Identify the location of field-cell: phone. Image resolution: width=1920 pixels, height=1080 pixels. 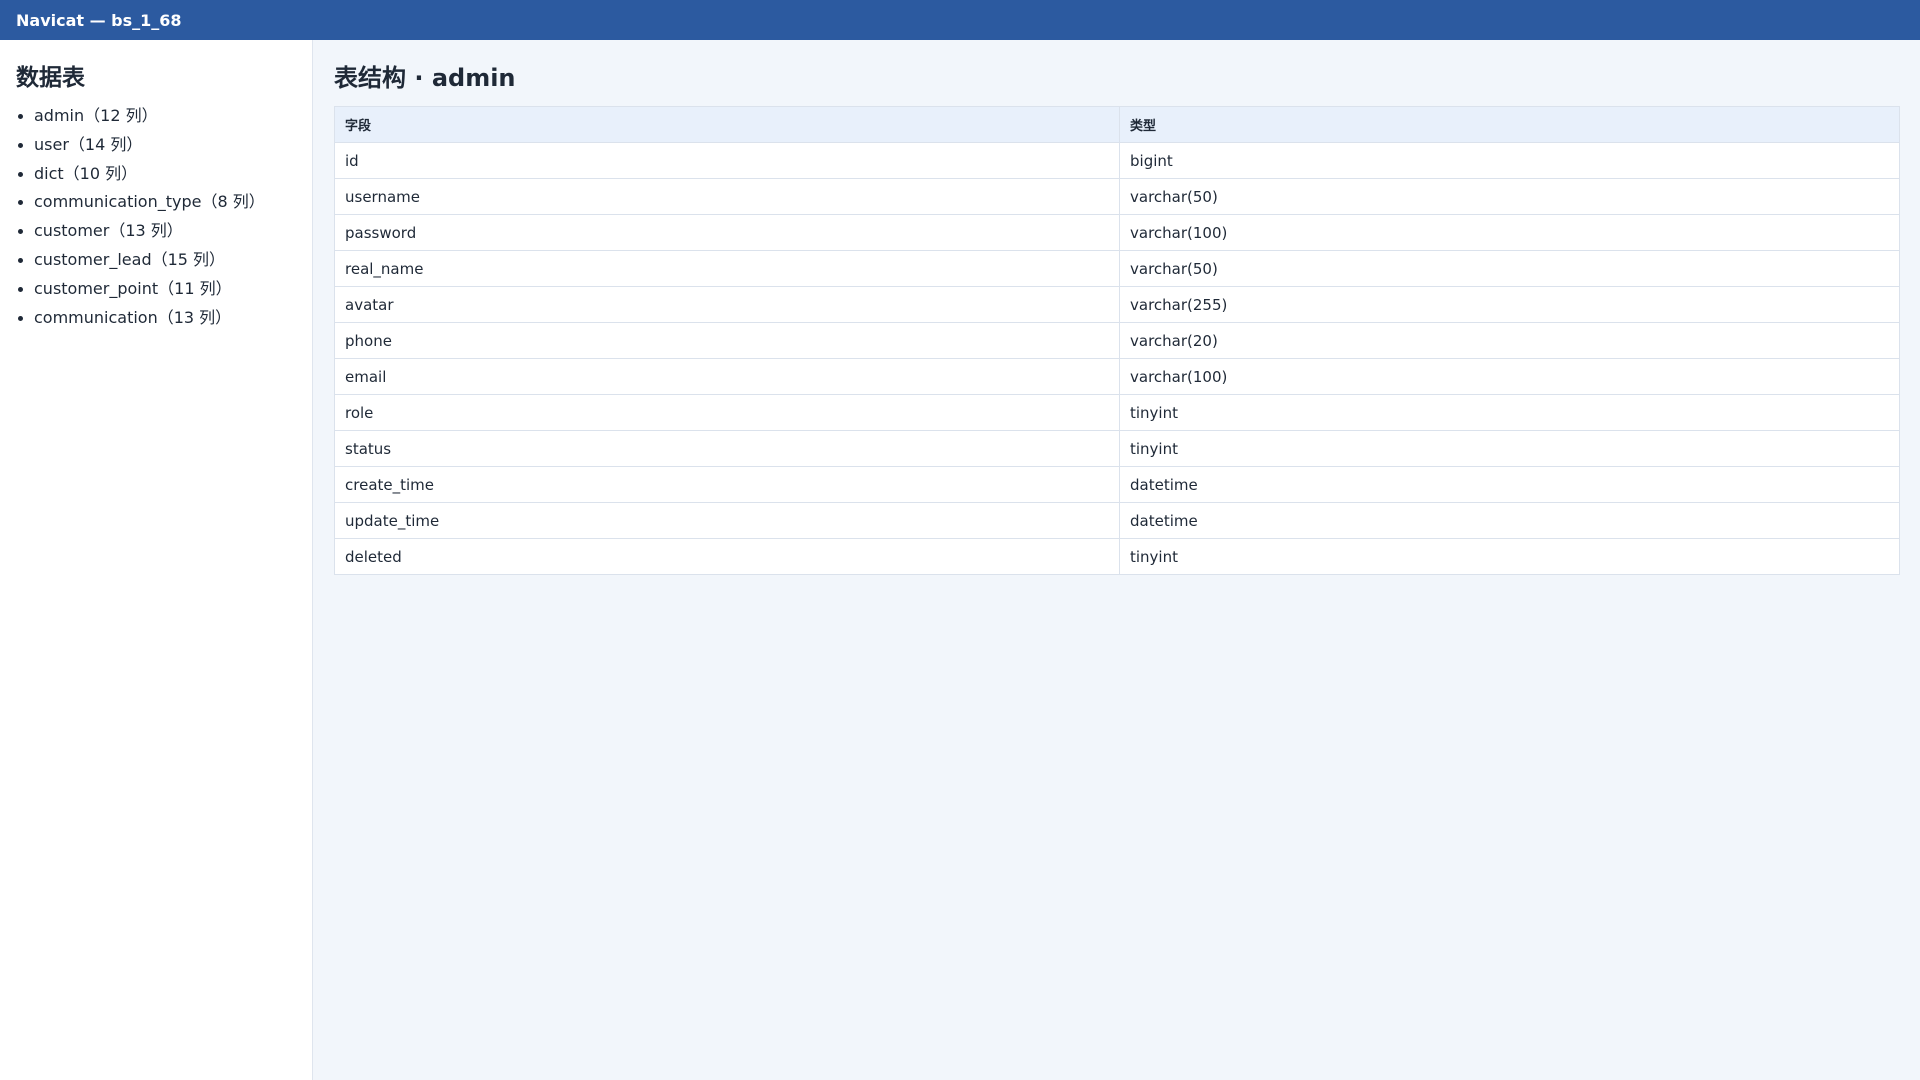
(727, 340).